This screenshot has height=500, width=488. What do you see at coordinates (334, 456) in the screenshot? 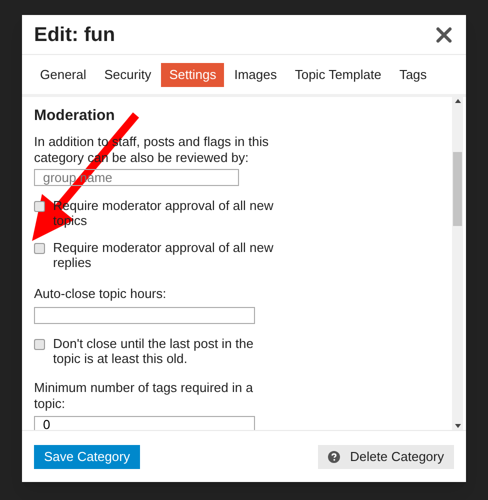
I see `question-icon` at bounding box center [334, 456].